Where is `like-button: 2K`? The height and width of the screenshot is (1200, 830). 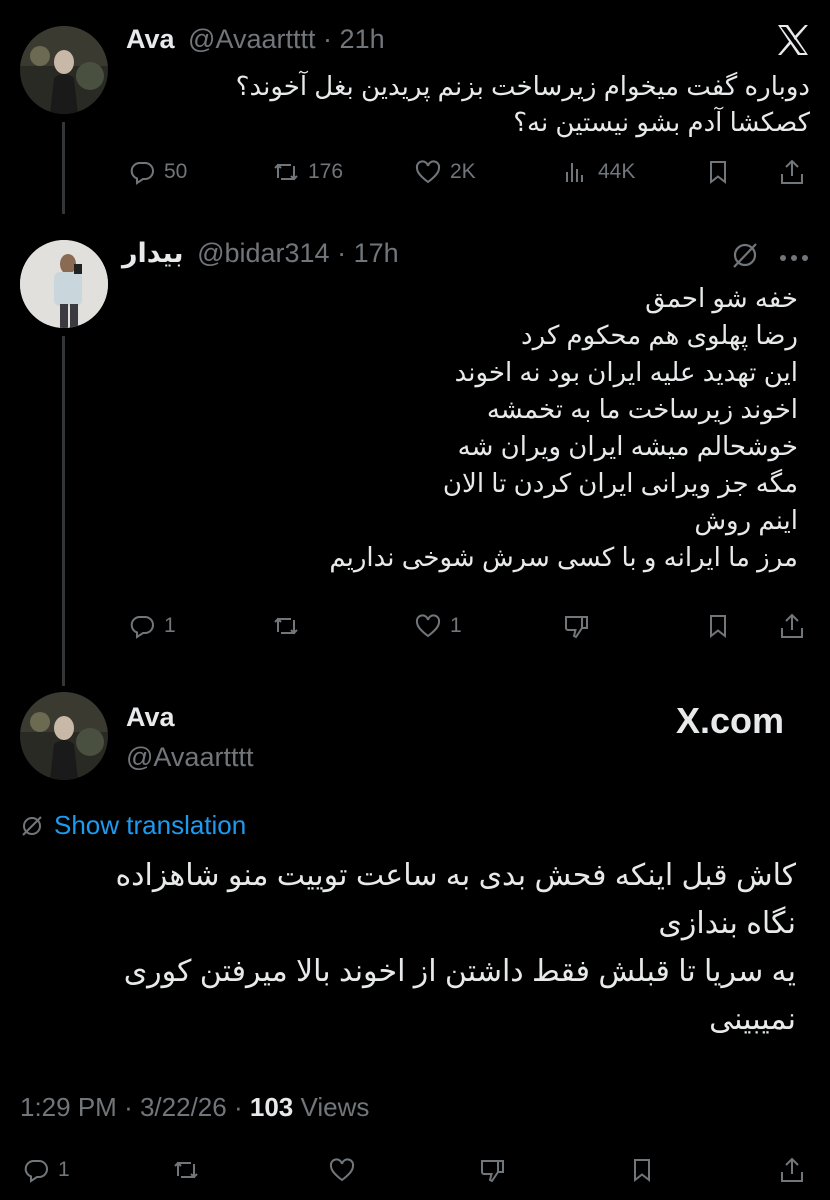 like-button: 2K is located at coordinates (445, 172).